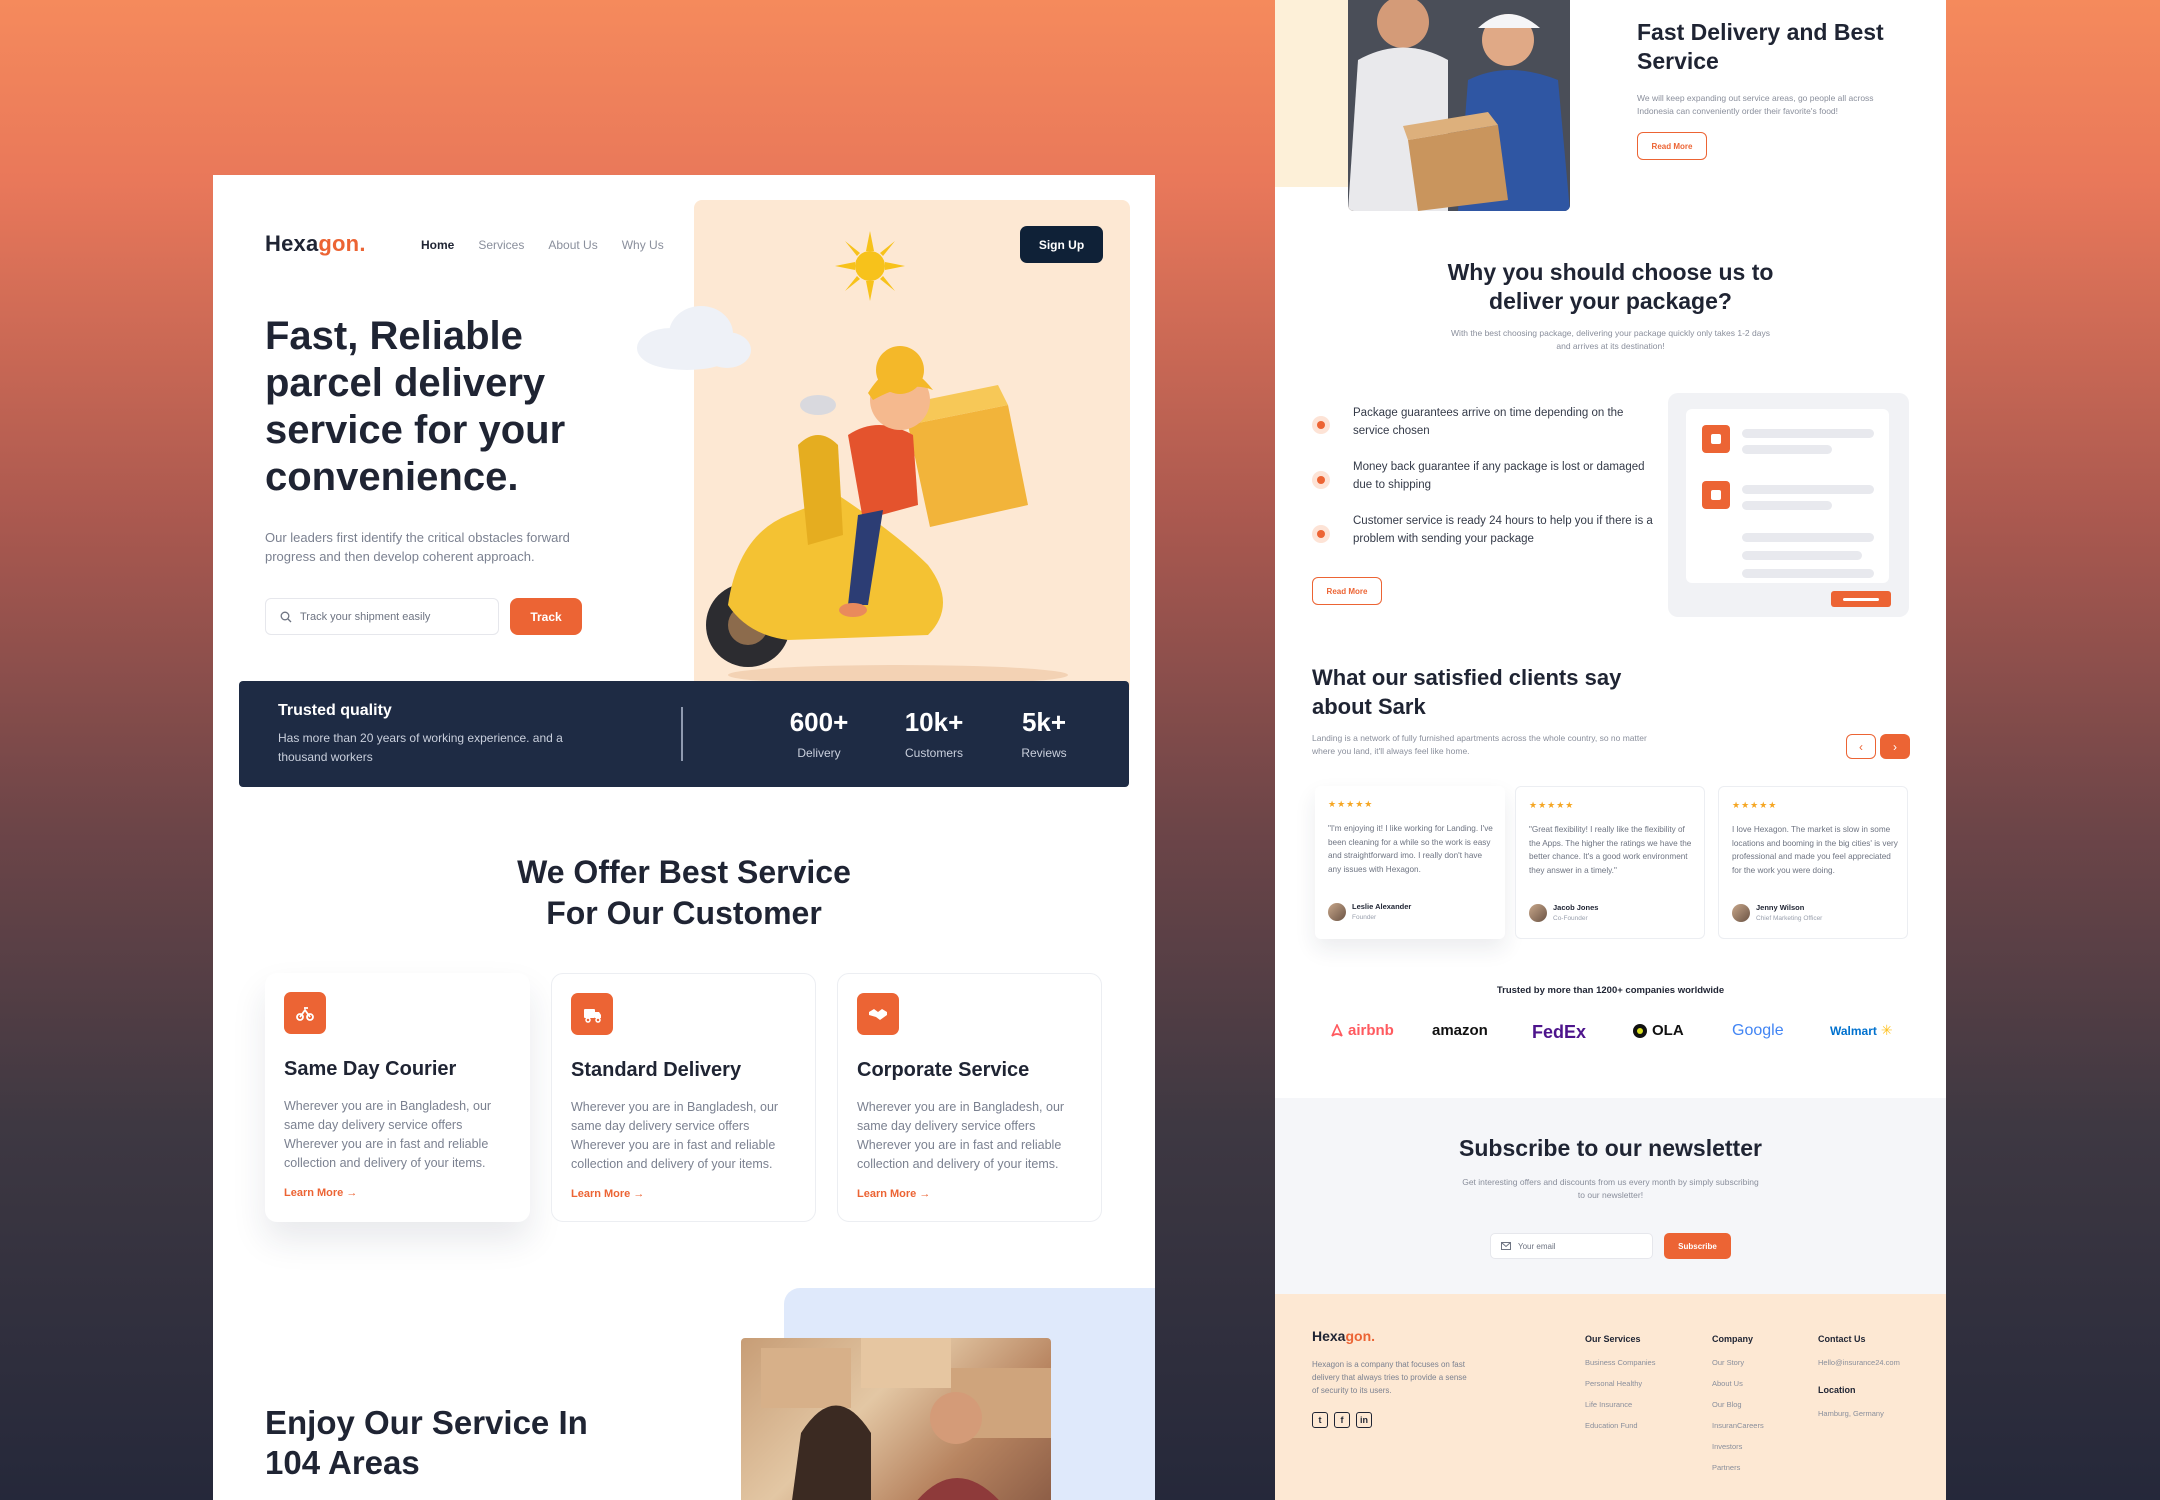 This screenshot has height=1500, width=2160. Describe the element at coordinates (1571, 1246) in the screenshot. I see `newsletter-email-input: Your email` at that location.